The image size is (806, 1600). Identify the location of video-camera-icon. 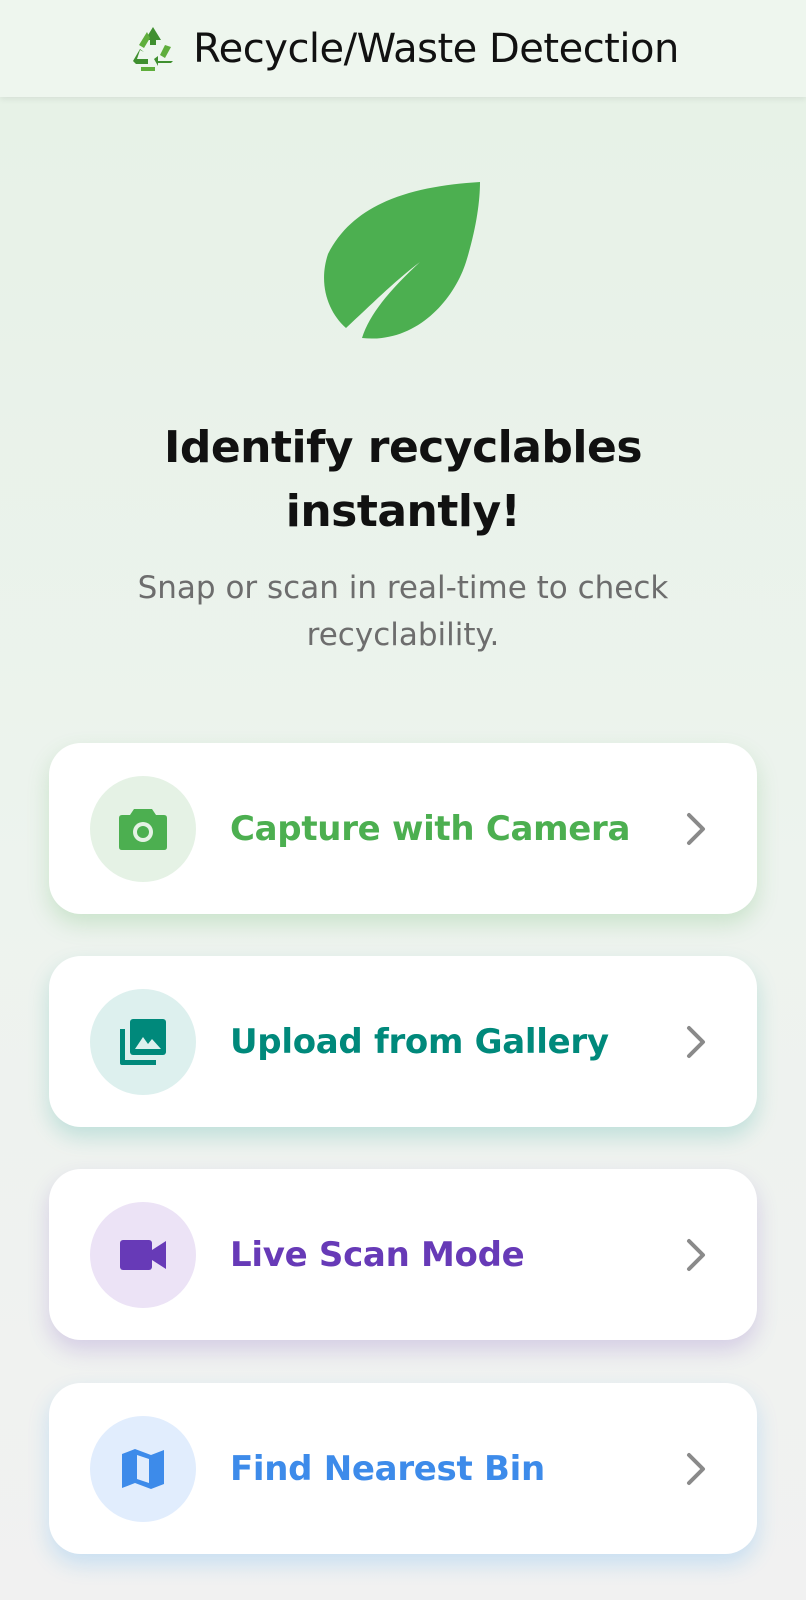
(143, 1254).